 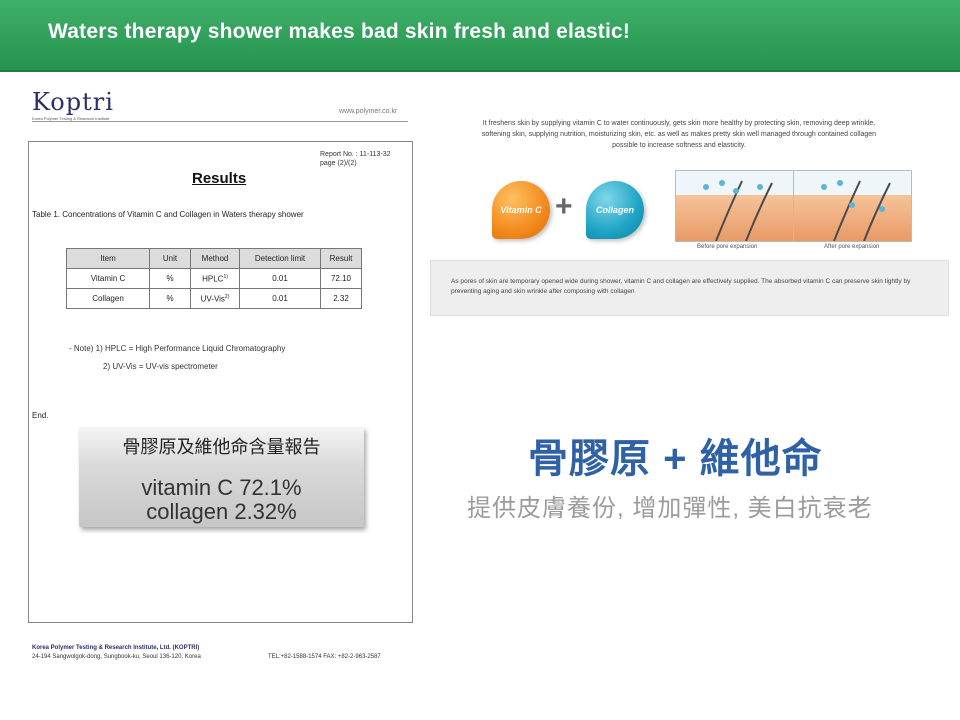 What do you see at coordinates (221, 511) in the screenshot?
I see `summary-collagen: collagen 2.32%` at bounding box center [221, 511].